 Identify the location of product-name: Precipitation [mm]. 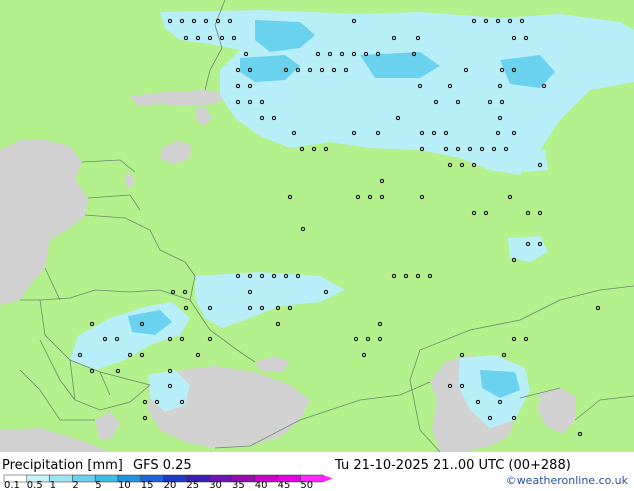
(62, 465).